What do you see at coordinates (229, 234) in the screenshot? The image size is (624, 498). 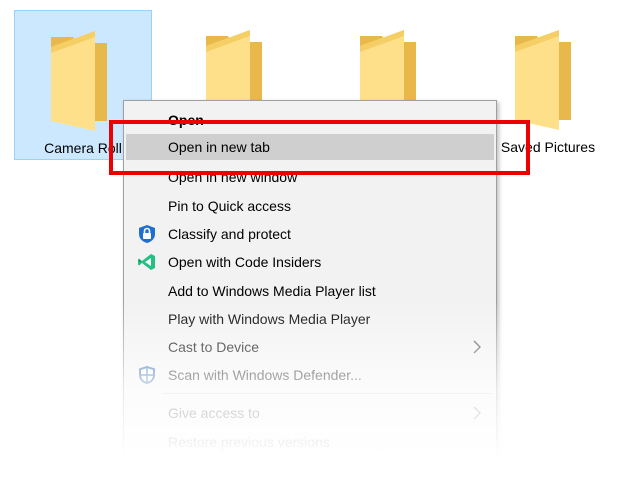 I see `menu-item-label: Classify and protect` at bounding box center [229, 234].